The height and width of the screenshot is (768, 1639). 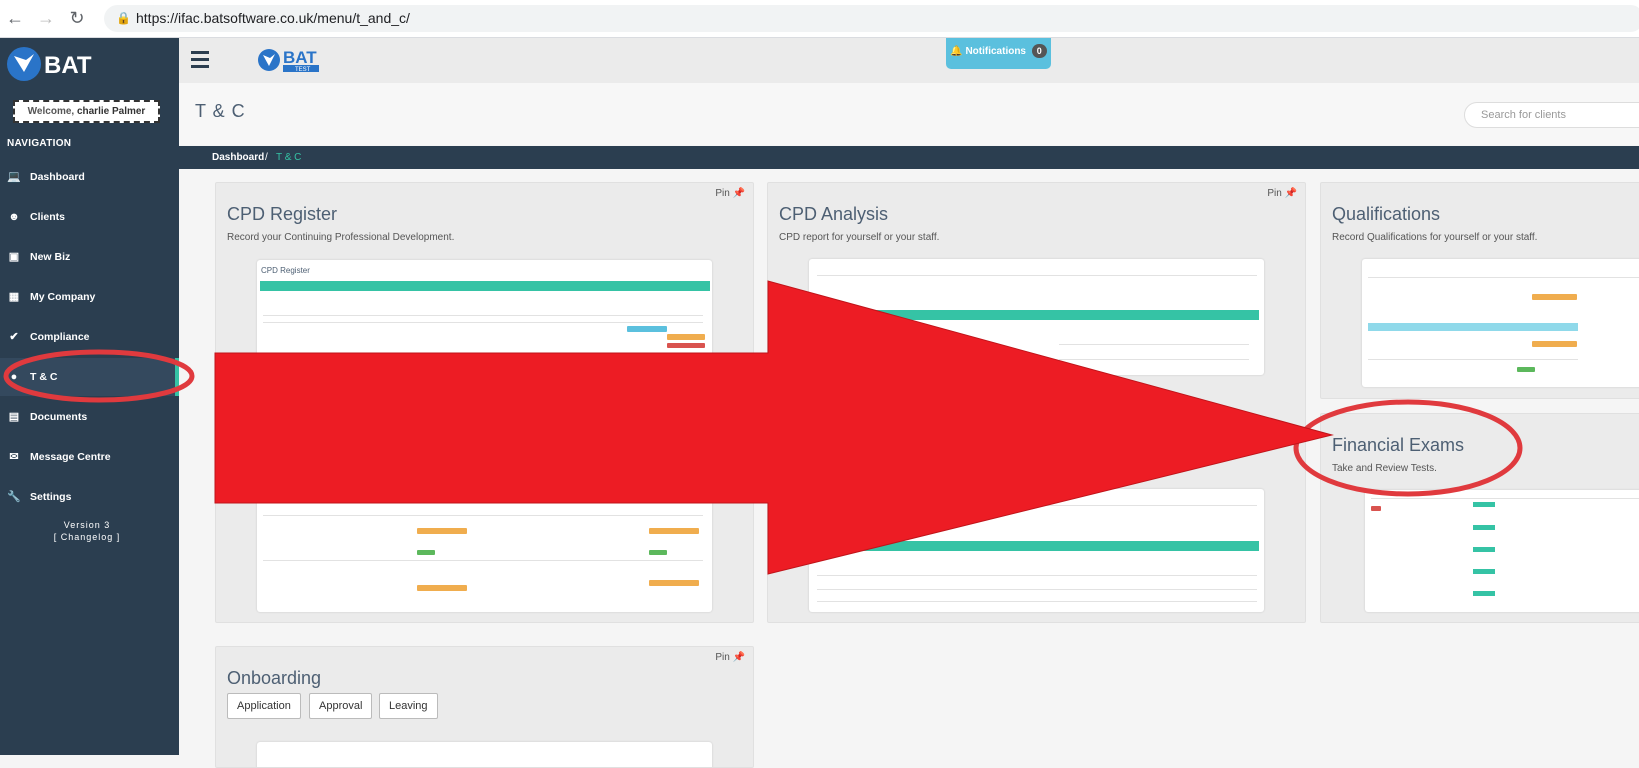 What do you see at coordinates (264, 706) in the screenshot?
I see `application-button: Application` at bounding box center [264, 706].